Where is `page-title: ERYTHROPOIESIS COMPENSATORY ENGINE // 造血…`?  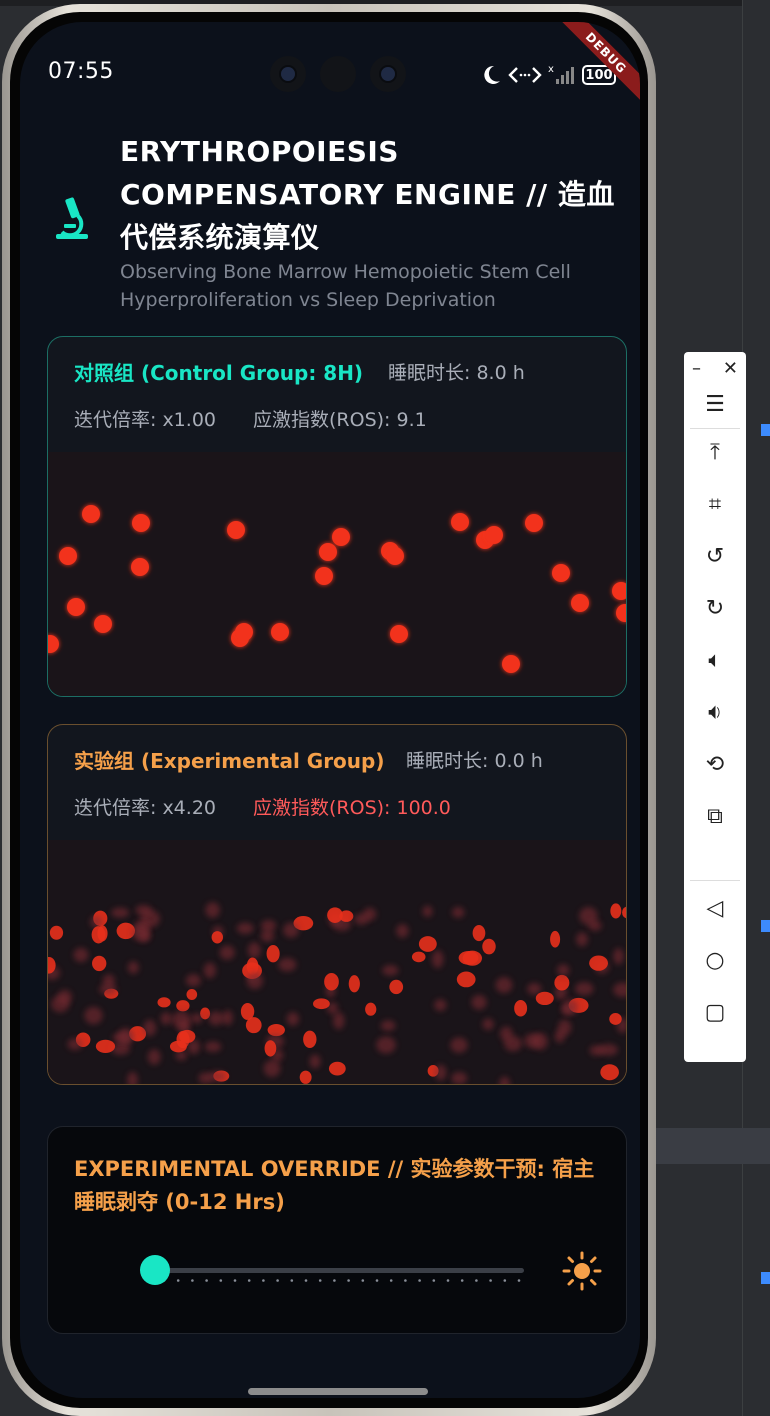
page-title: ERYTHROPOIESIS COMPENSATORY ENGINE // 造血… is located at coordinates (367, 194).